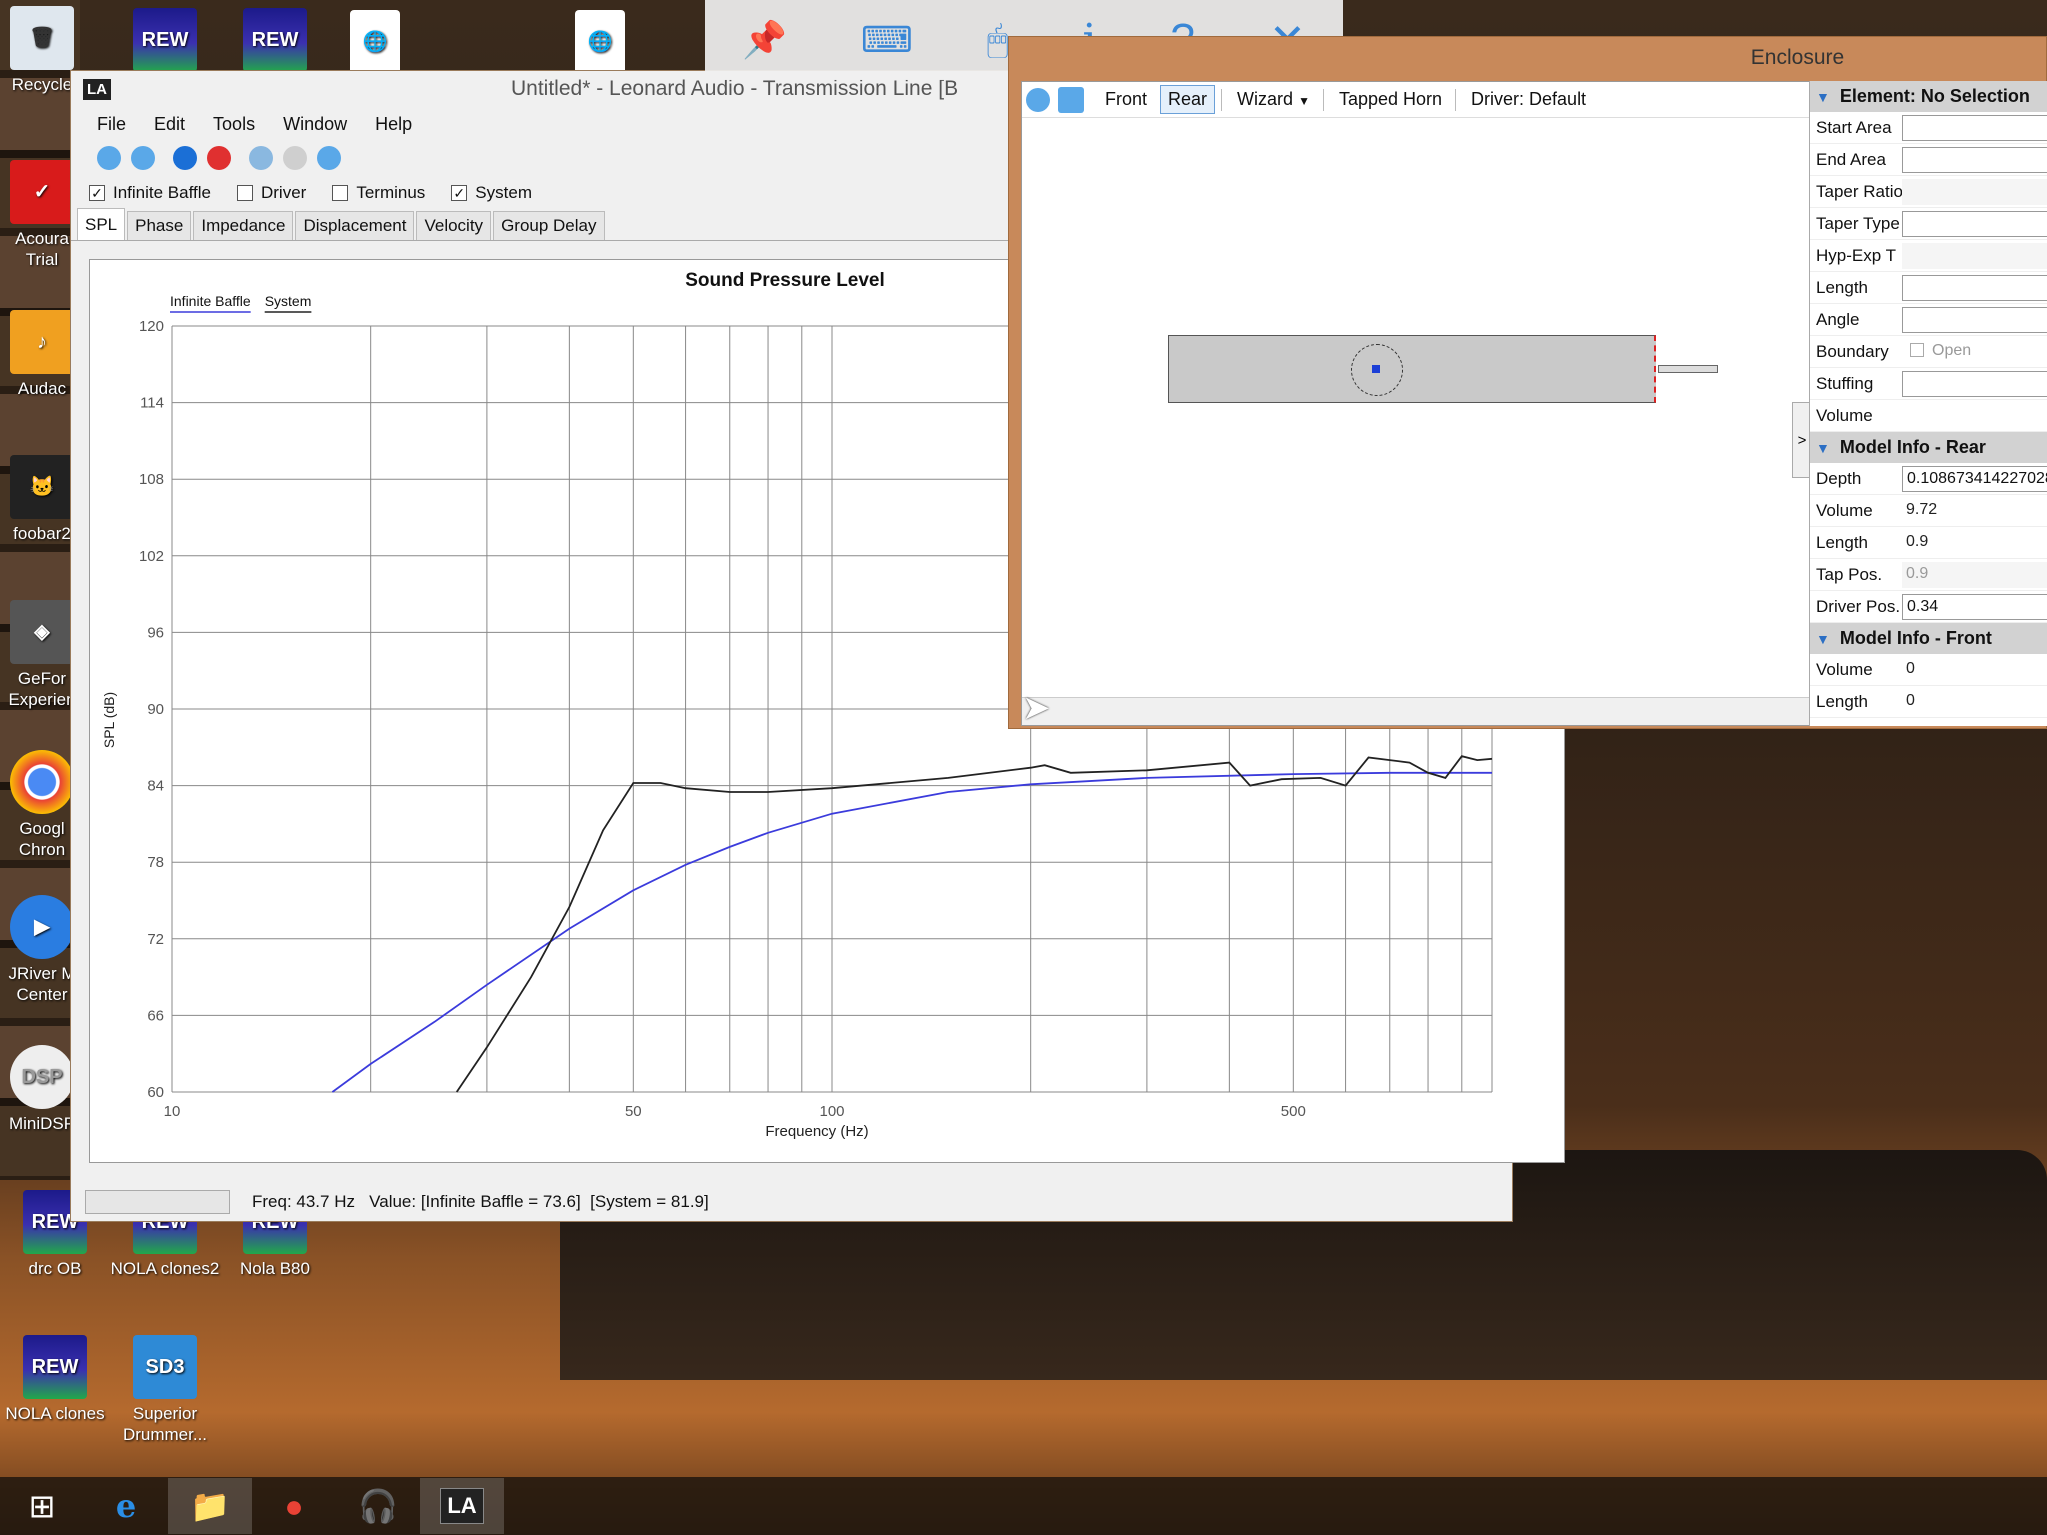 Image resolution: width=2047 pixels, height=1535 pixels. What do you see at coordinates (491, 193) in the screenshot?
I see `checkbox-system: ✓ System` at bounding box center [491, 193].